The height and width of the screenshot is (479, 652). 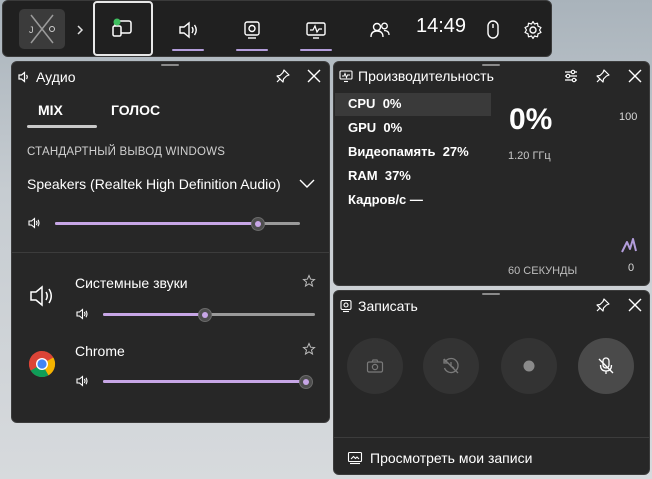 What do you see at coordinates (491, 65) in the screenshot?
I see `performance-drag-handle` at bounding box center [491, 65].